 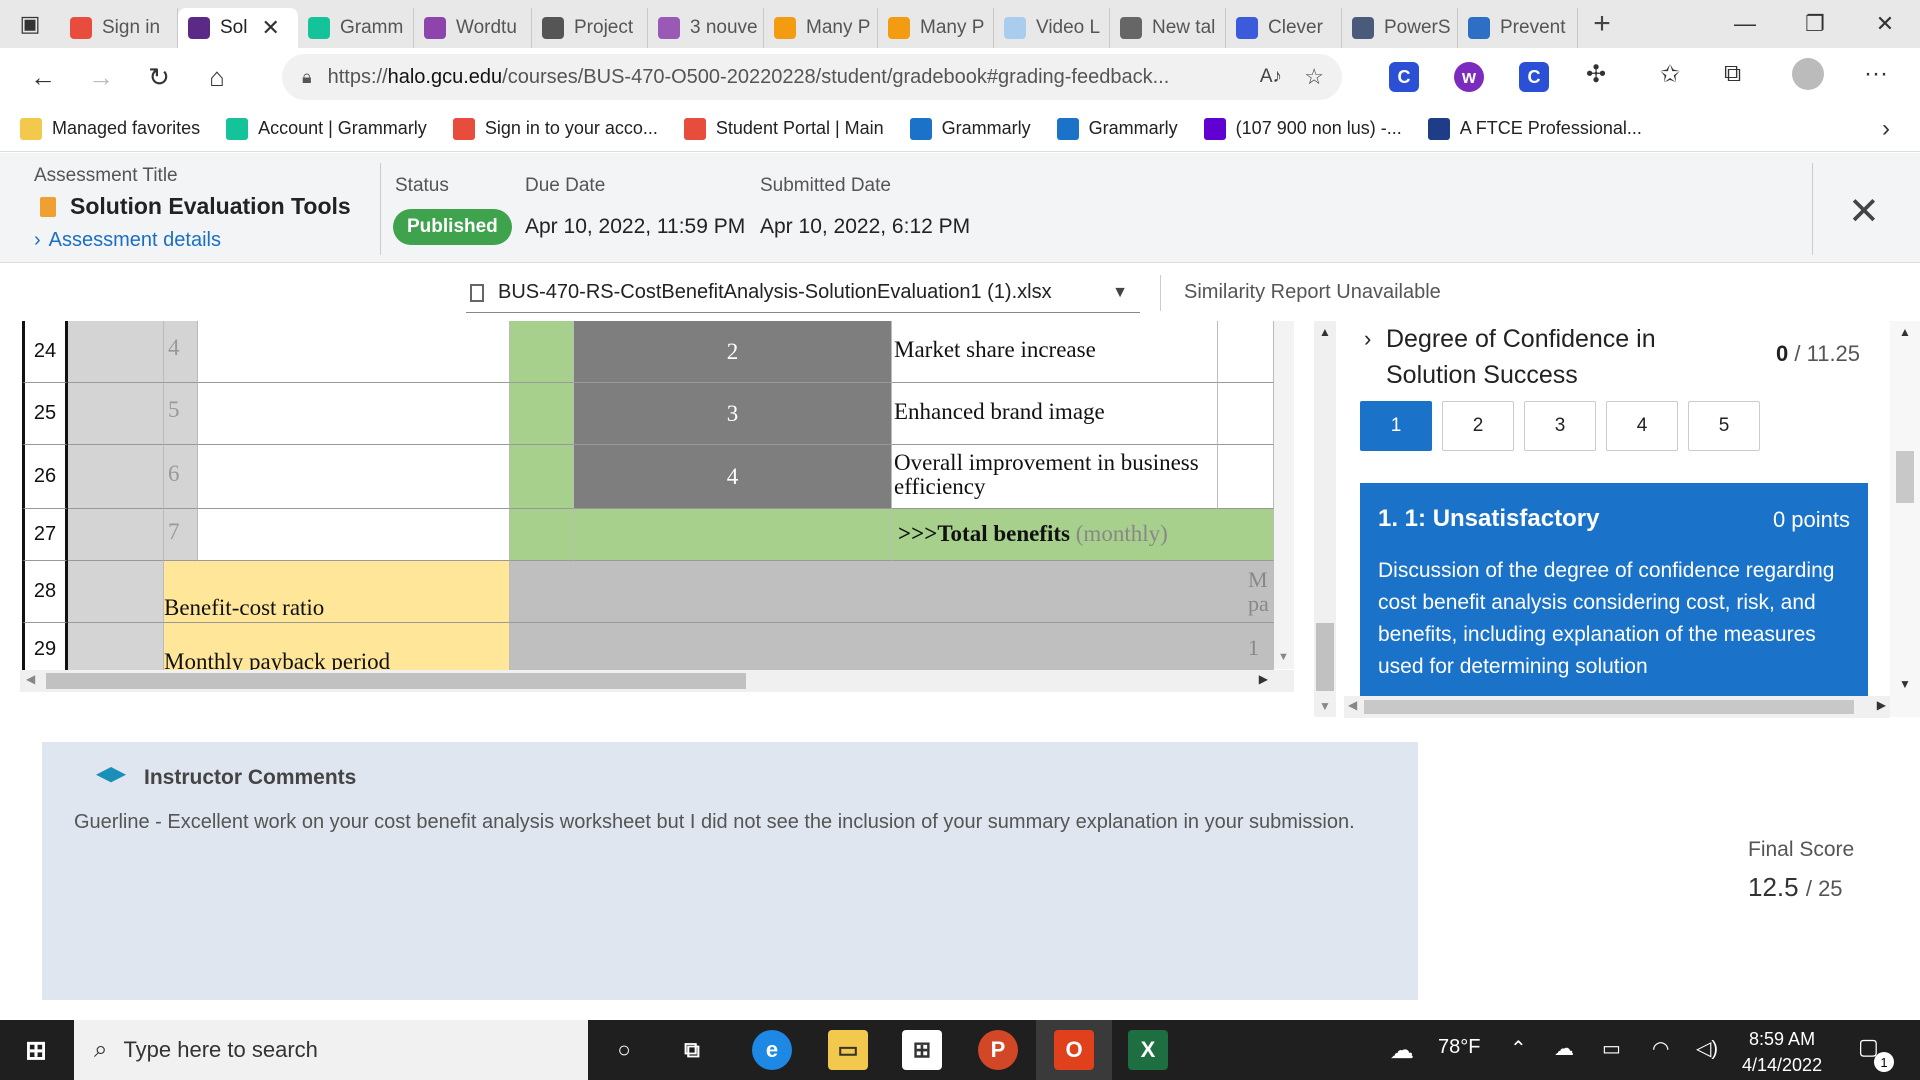 What do you see at coordinates (1314, 77) in the screenshot?
I see `add-favorite-icon: ☆` at bounding box center [1314, 77].